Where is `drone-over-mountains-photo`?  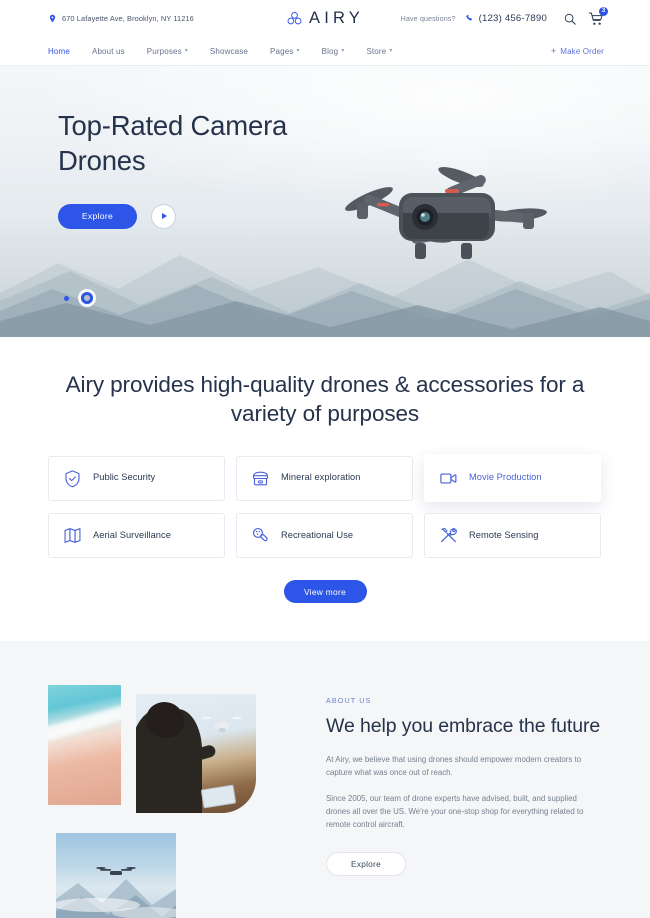
drone-over-mountains-photo is located at coordinates (116, 875).